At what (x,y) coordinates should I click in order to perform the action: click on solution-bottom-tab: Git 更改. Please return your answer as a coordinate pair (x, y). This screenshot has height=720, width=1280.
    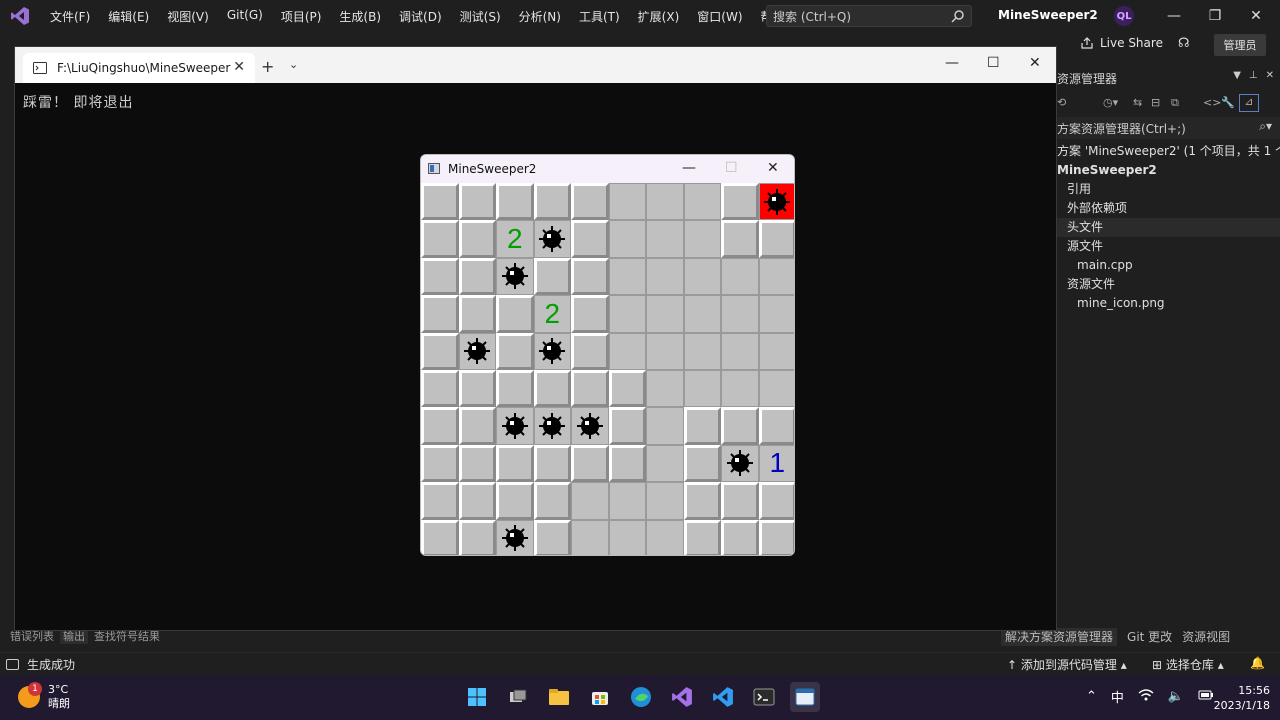
    Looking at the image, I should click on (1149, 637).